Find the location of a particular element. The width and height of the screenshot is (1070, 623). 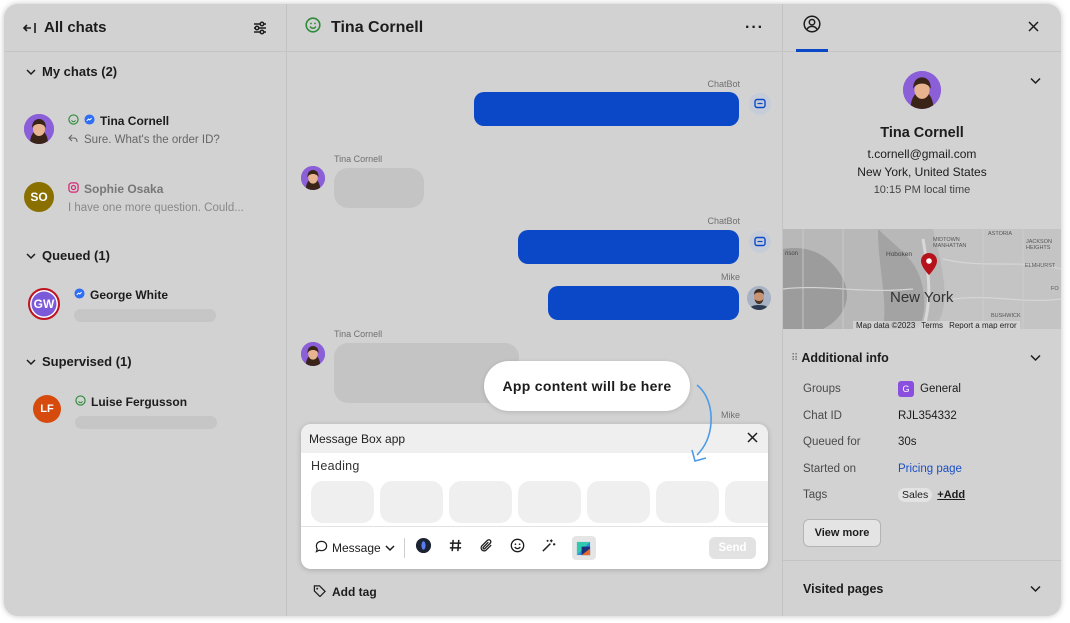

avatar is located at coordinates (39, 129).